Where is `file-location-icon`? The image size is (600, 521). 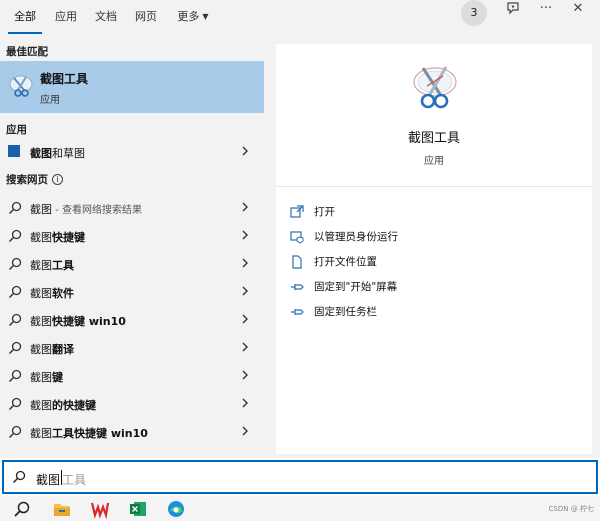
file-location-icon is located at coordinates (297, 262).